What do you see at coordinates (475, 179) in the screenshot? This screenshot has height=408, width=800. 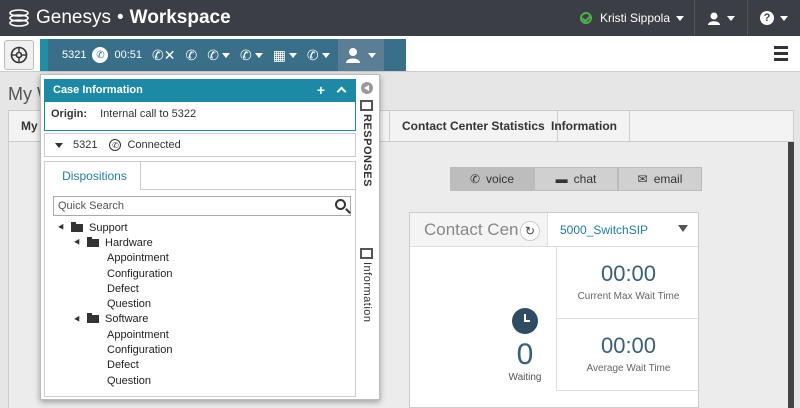 I see `phone-icon: ✆` at bounding box center [475, 179].